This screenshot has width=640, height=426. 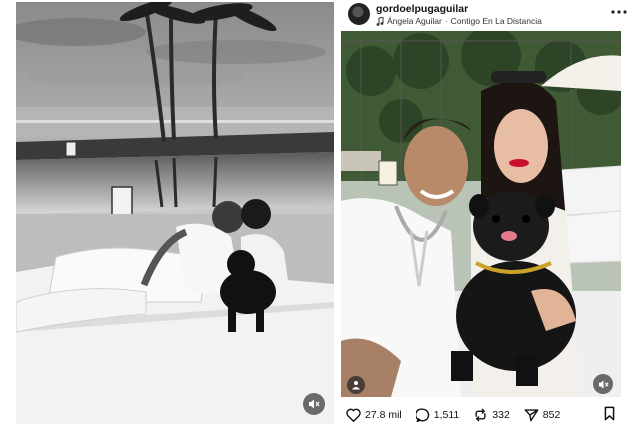 I want to click on action-bar: 27.8 mil 1,511 332 852, so click(x=481, y=415).